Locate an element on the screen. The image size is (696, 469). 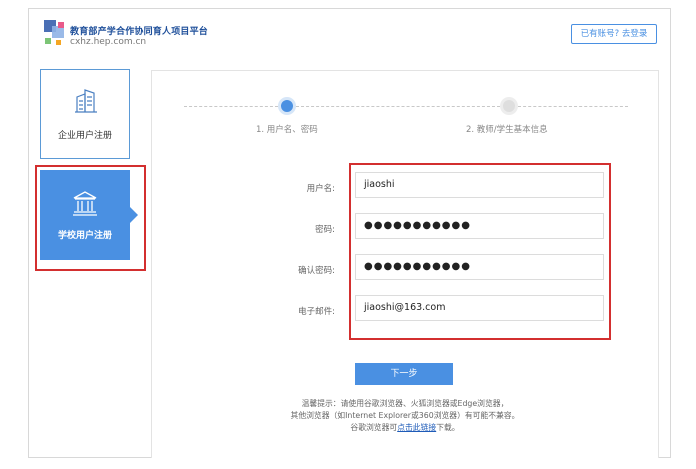
tip-line-3: 谷歌浏览器可点击此链接下载。 is located at coordinates (405, 427).